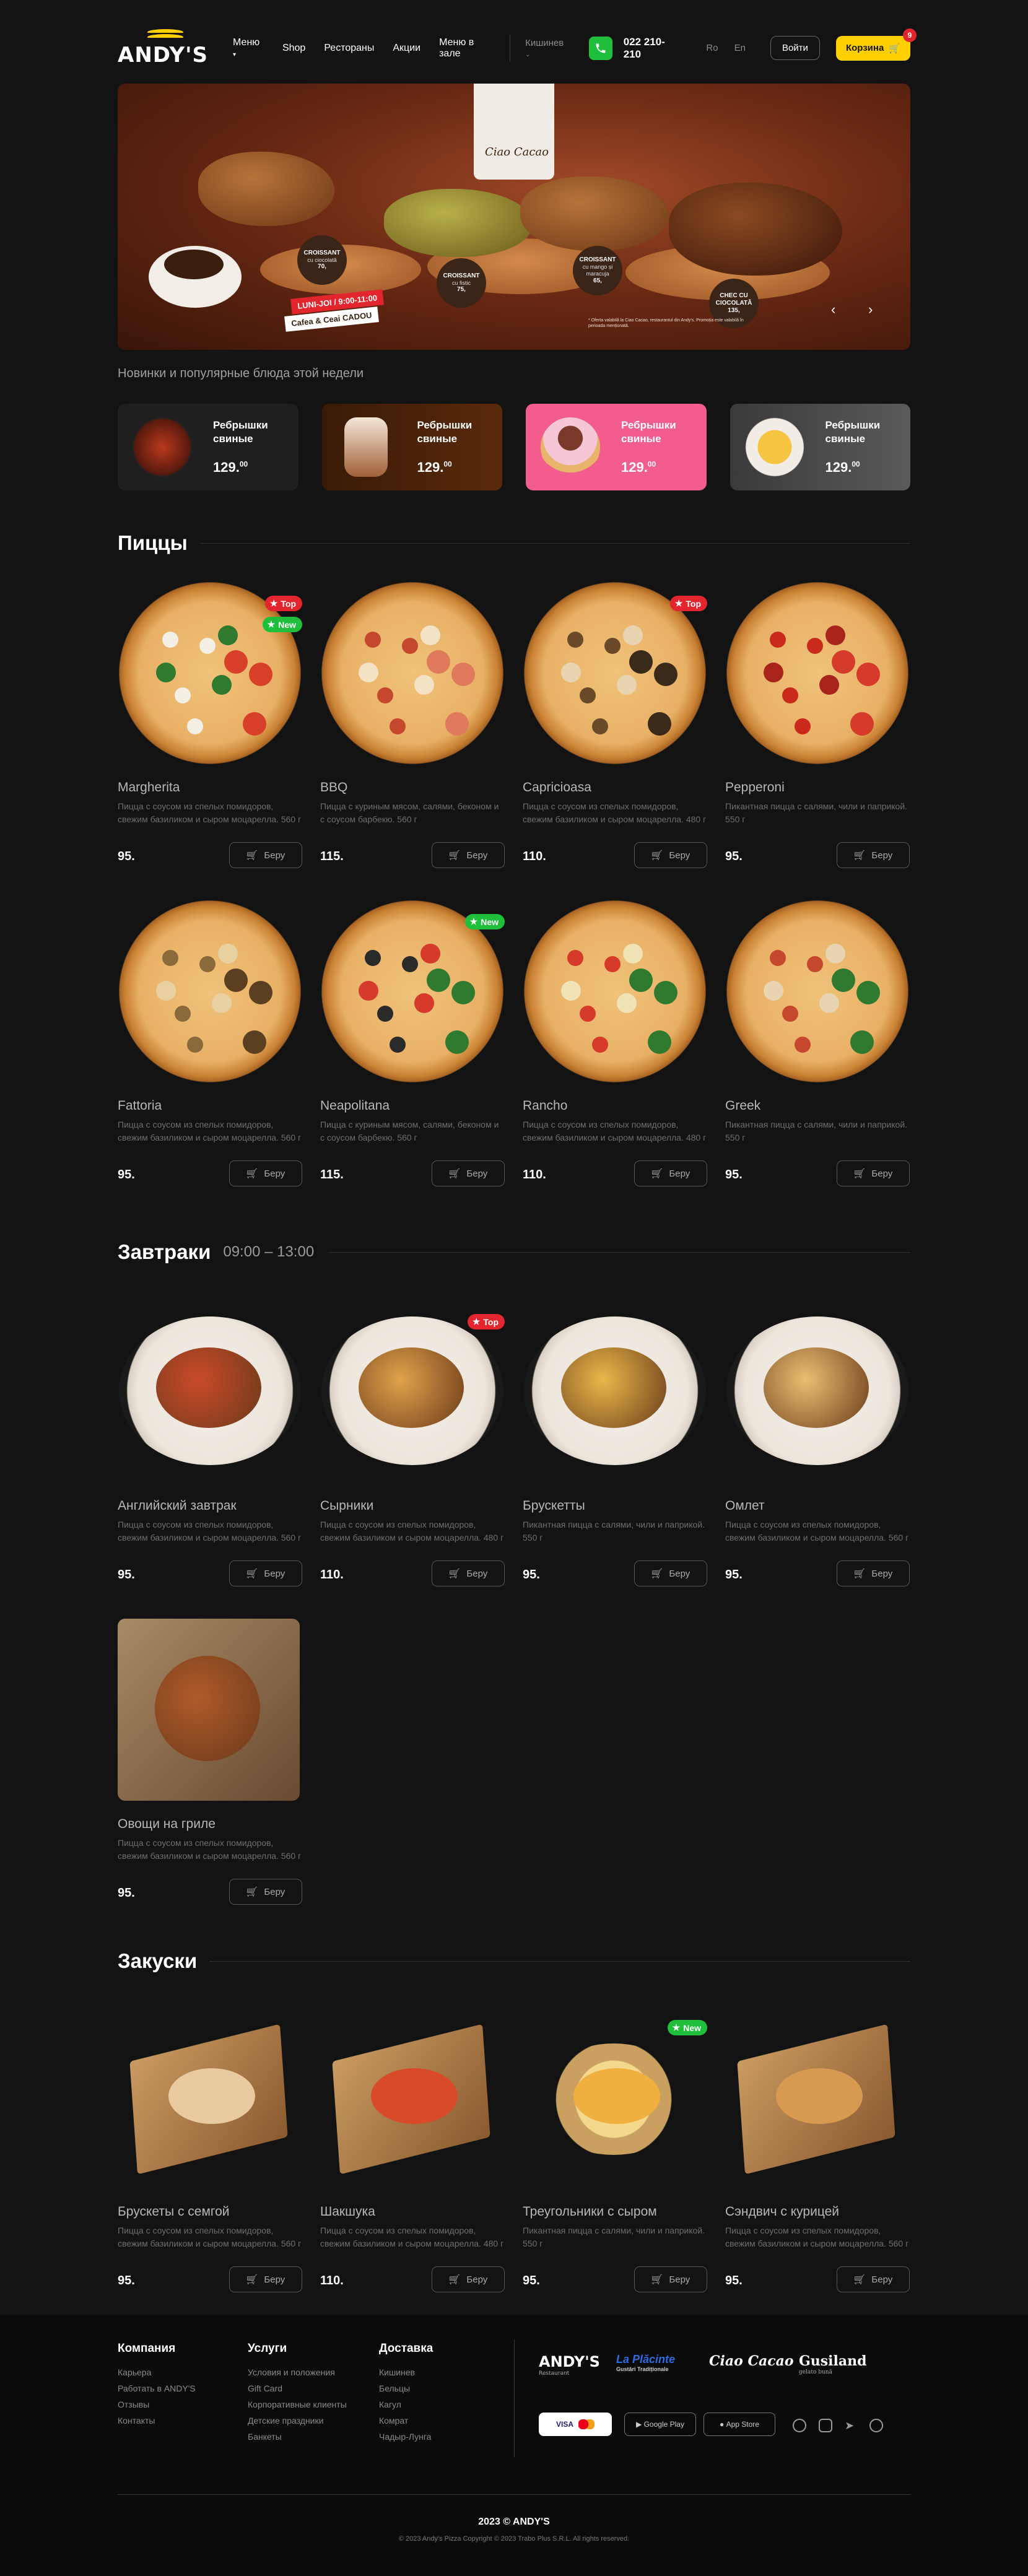 The height and width of the screenshot is (2576, 1028). I want to click on google-play-button: ▶ Google Play, so click(660, 2424).